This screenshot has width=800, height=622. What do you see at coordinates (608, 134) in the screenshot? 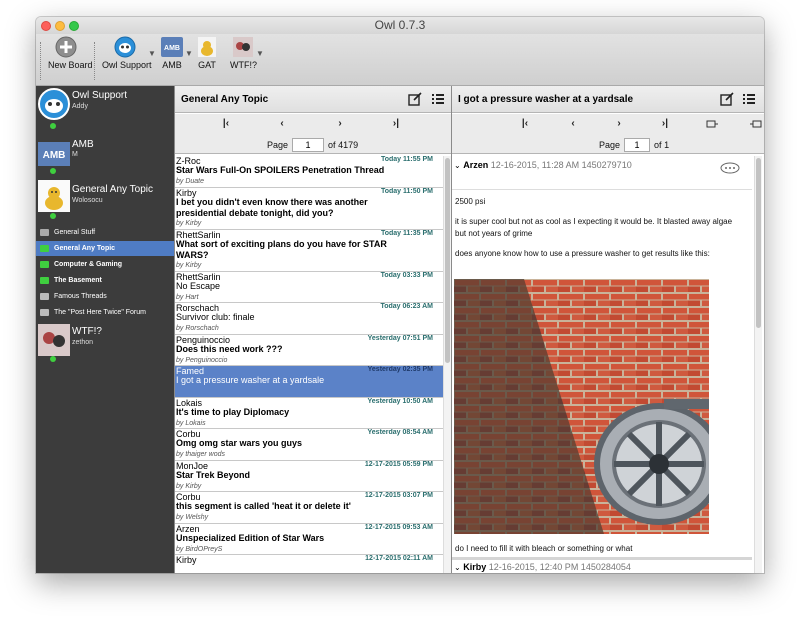
I see `post-pager-bar: |‹ ‹ › ›| Pageof 1` at bounding box center [608, 134].